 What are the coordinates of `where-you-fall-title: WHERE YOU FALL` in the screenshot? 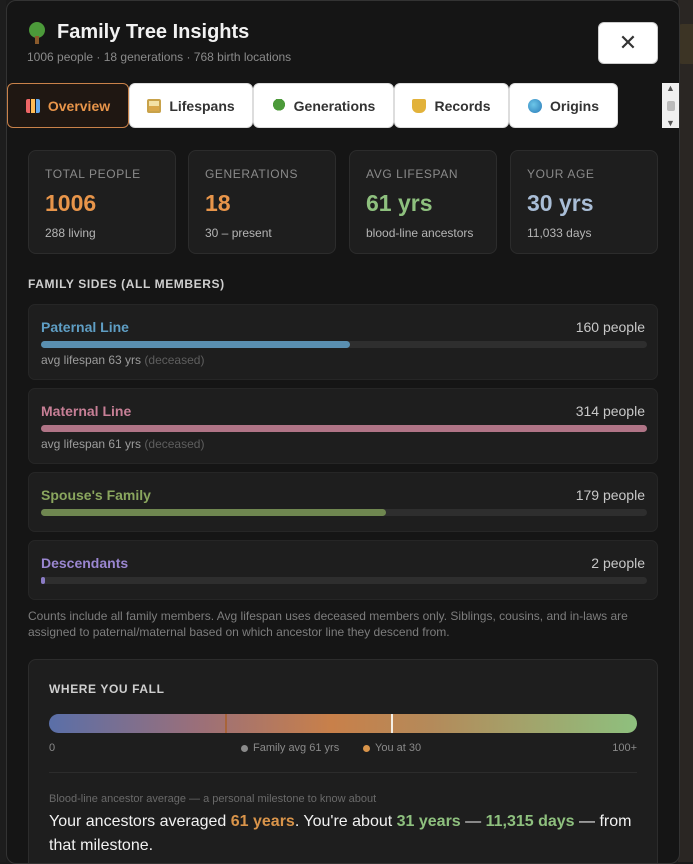 It's located at (107, 689).